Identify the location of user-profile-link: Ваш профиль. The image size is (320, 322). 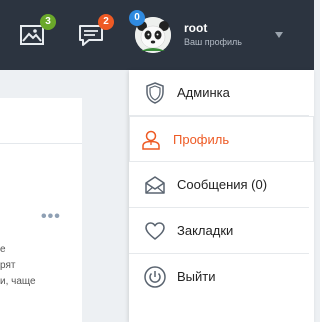
(213, 42).